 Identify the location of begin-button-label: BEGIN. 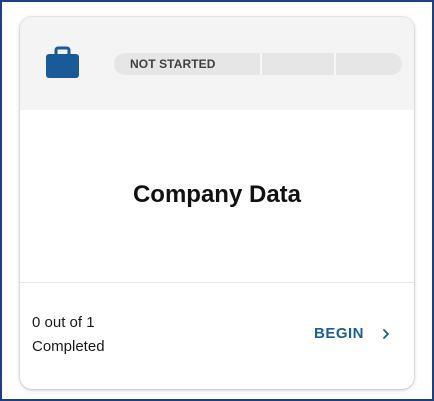
(338, 333).